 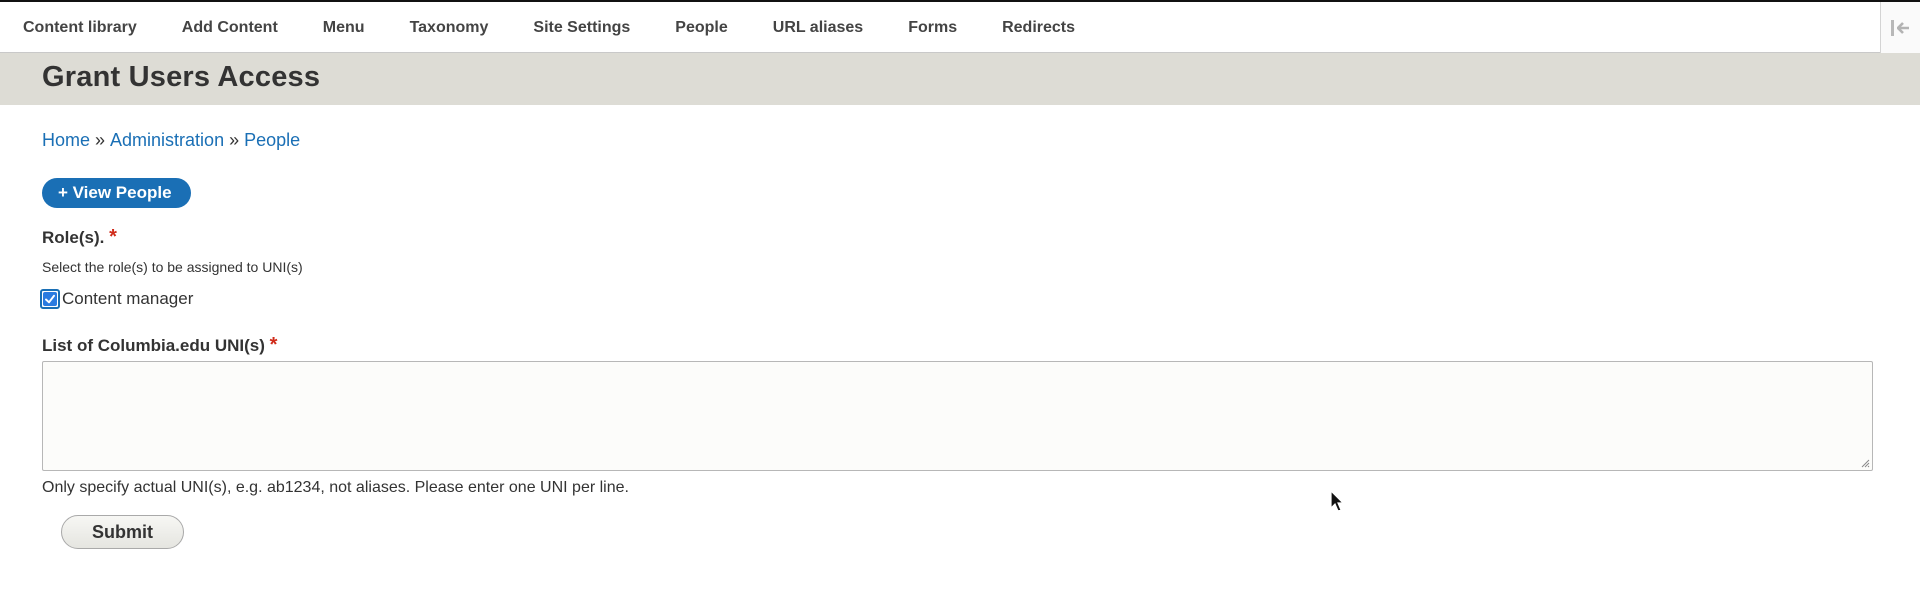 I want to click on toolbar-item-add-content: Add Content, so click(x=229, y=28).